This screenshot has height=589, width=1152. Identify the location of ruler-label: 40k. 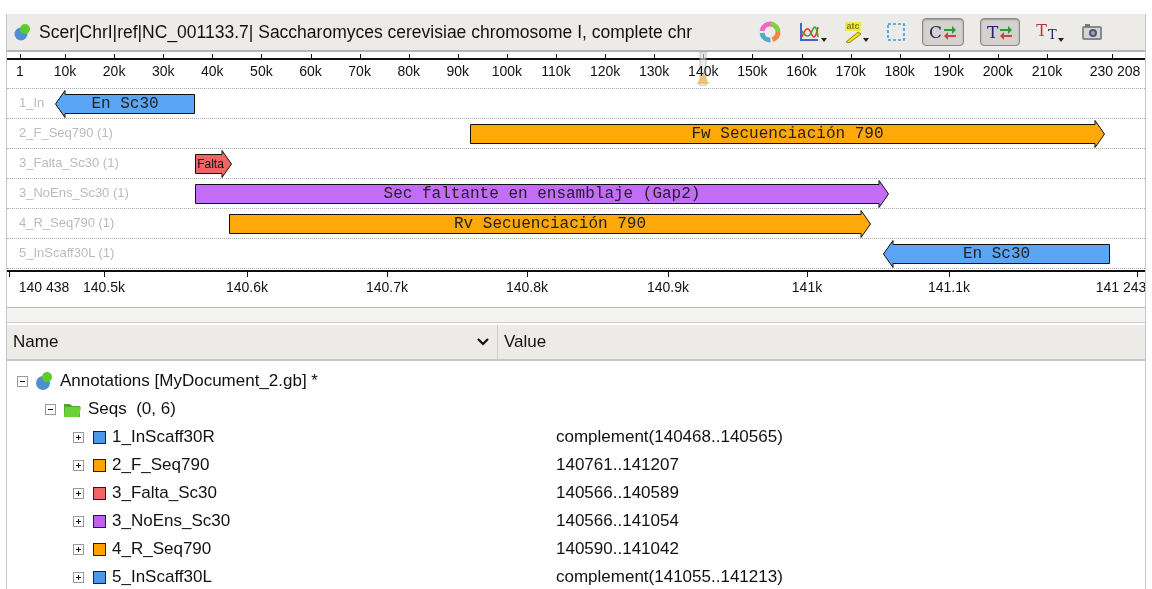
(212, 71).